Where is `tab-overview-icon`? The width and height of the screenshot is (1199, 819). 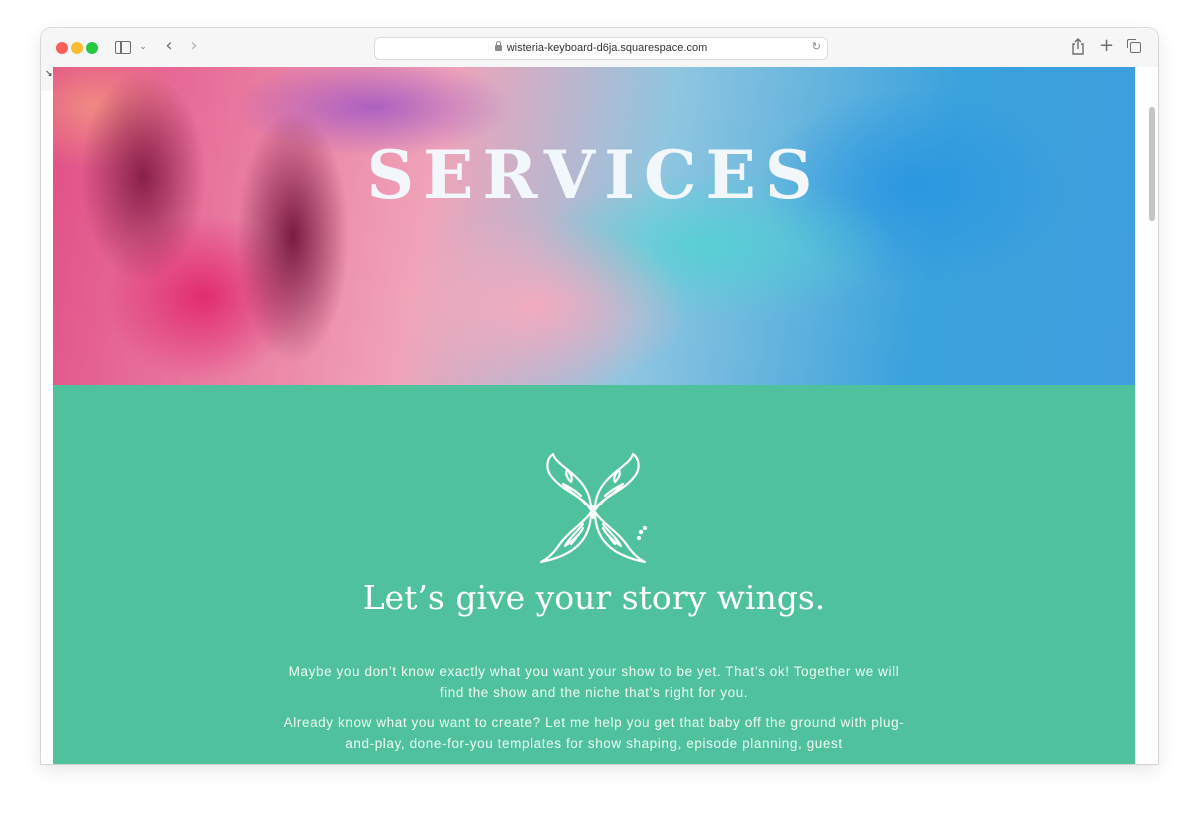
tab-overview-icon is located at coordinates (1134, 46).